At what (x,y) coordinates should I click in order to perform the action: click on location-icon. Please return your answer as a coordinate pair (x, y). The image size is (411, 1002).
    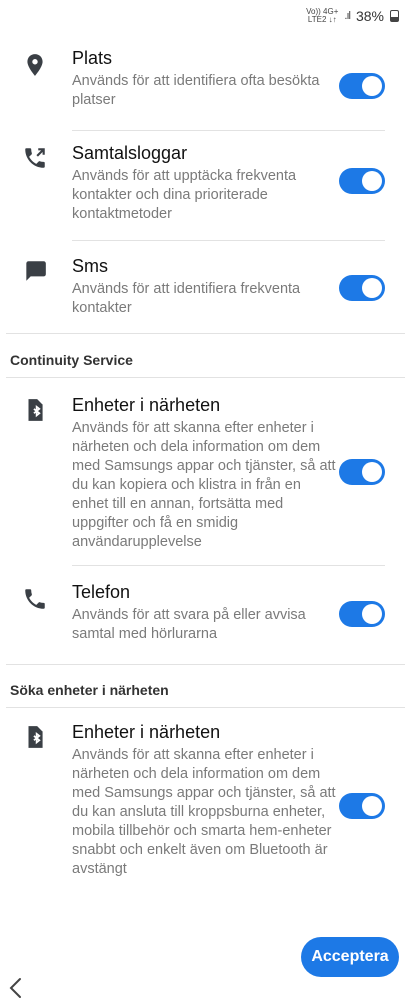
    Looking at the image, I should click on (35, 65).